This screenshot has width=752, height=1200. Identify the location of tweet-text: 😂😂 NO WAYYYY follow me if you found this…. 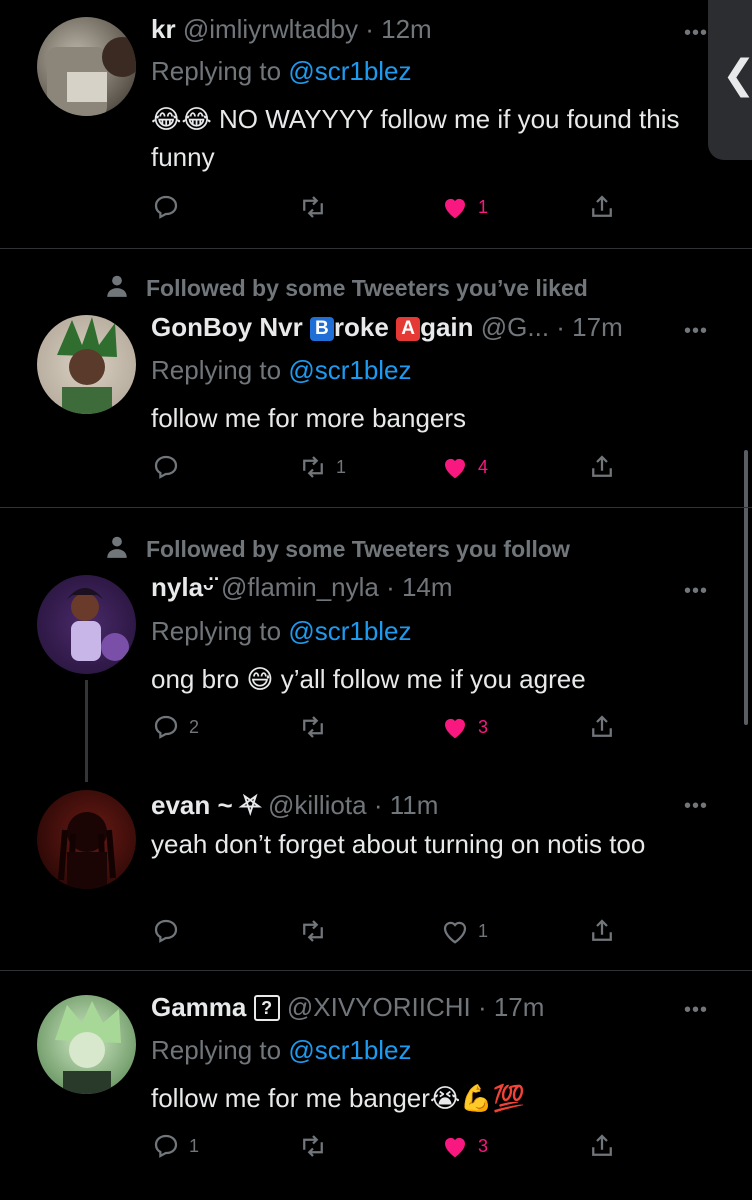
(431, 138).